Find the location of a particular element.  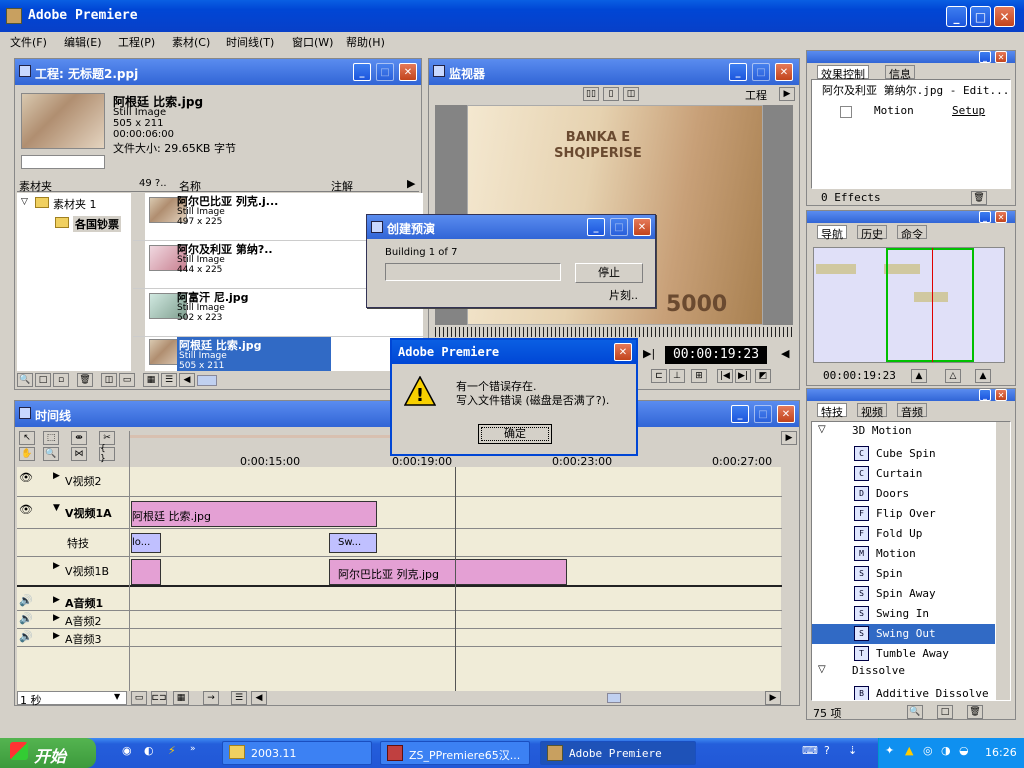

razor-tool-icon: ✂ is located at coordinates (107, 438).